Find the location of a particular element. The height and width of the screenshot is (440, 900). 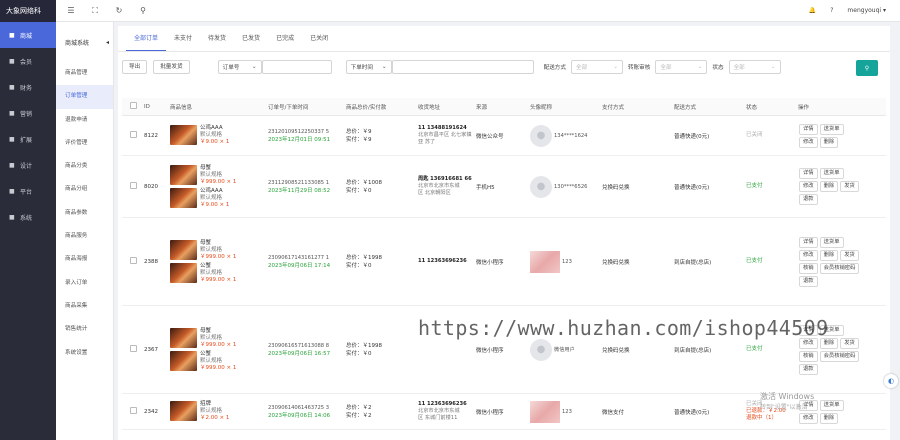

submenu-item: 商品采集 is located at coordinates (84, 306).